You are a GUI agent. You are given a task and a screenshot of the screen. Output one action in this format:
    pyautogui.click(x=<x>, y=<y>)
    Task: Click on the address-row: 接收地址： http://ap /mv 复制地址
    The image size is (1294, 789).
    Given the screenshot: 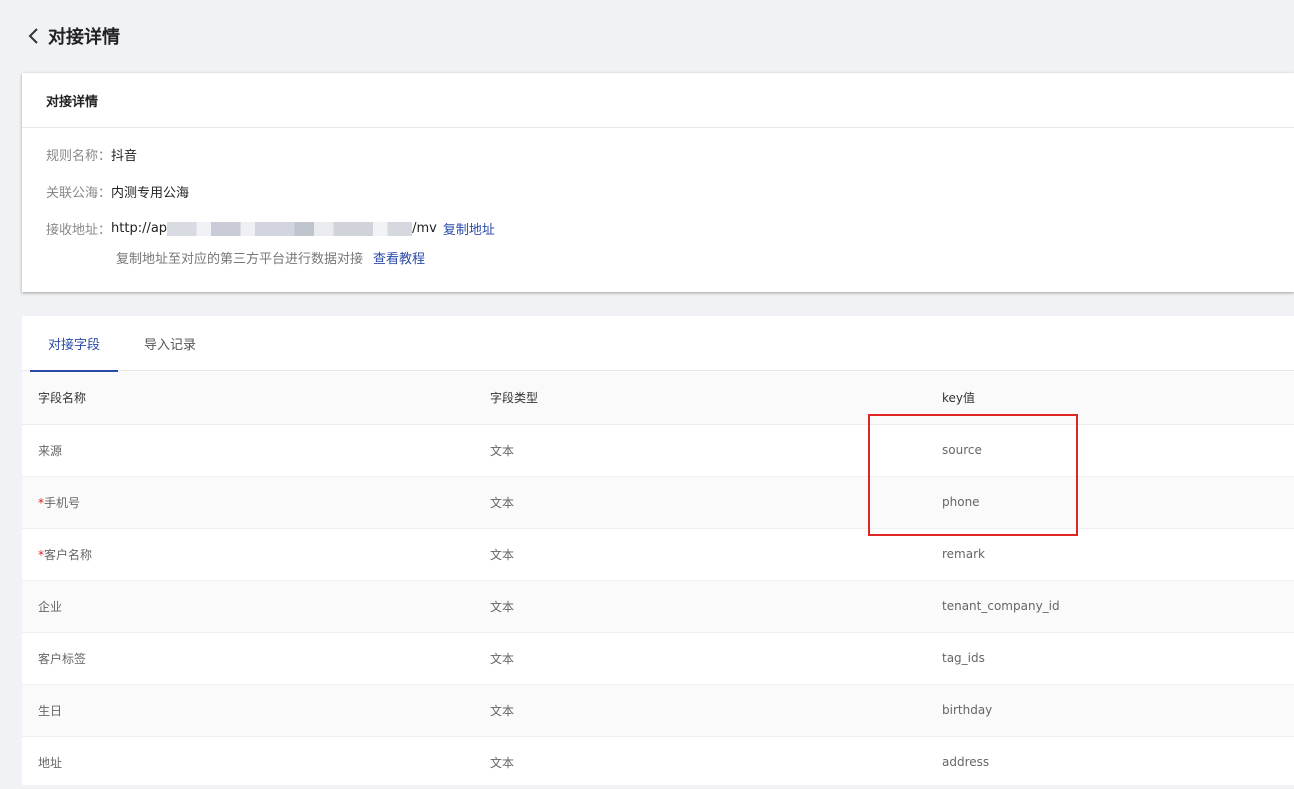 What is the action you would take?
    pyautogui.click(x=270, y=228)
    